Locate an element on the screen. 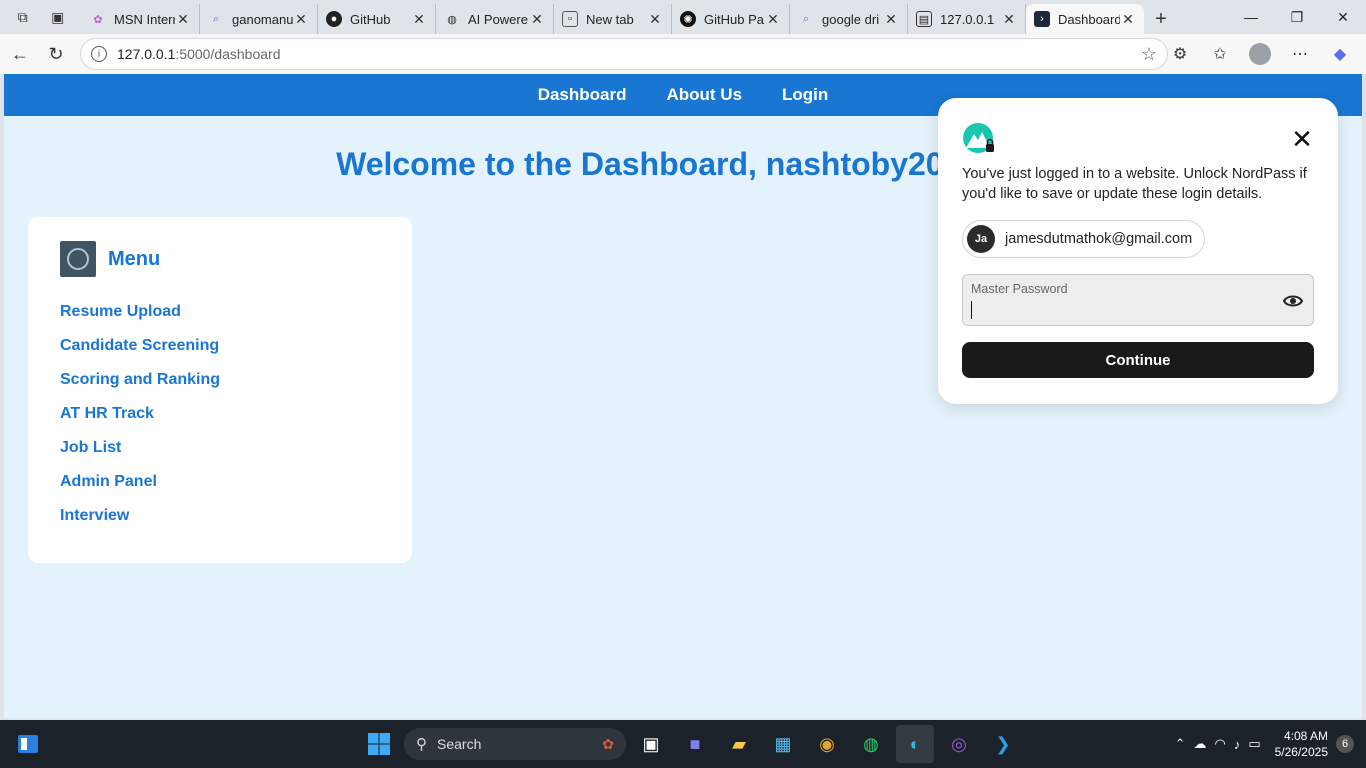  tab-dashboard: › Dashboard ✕ is located at coordinates (1085, 19).